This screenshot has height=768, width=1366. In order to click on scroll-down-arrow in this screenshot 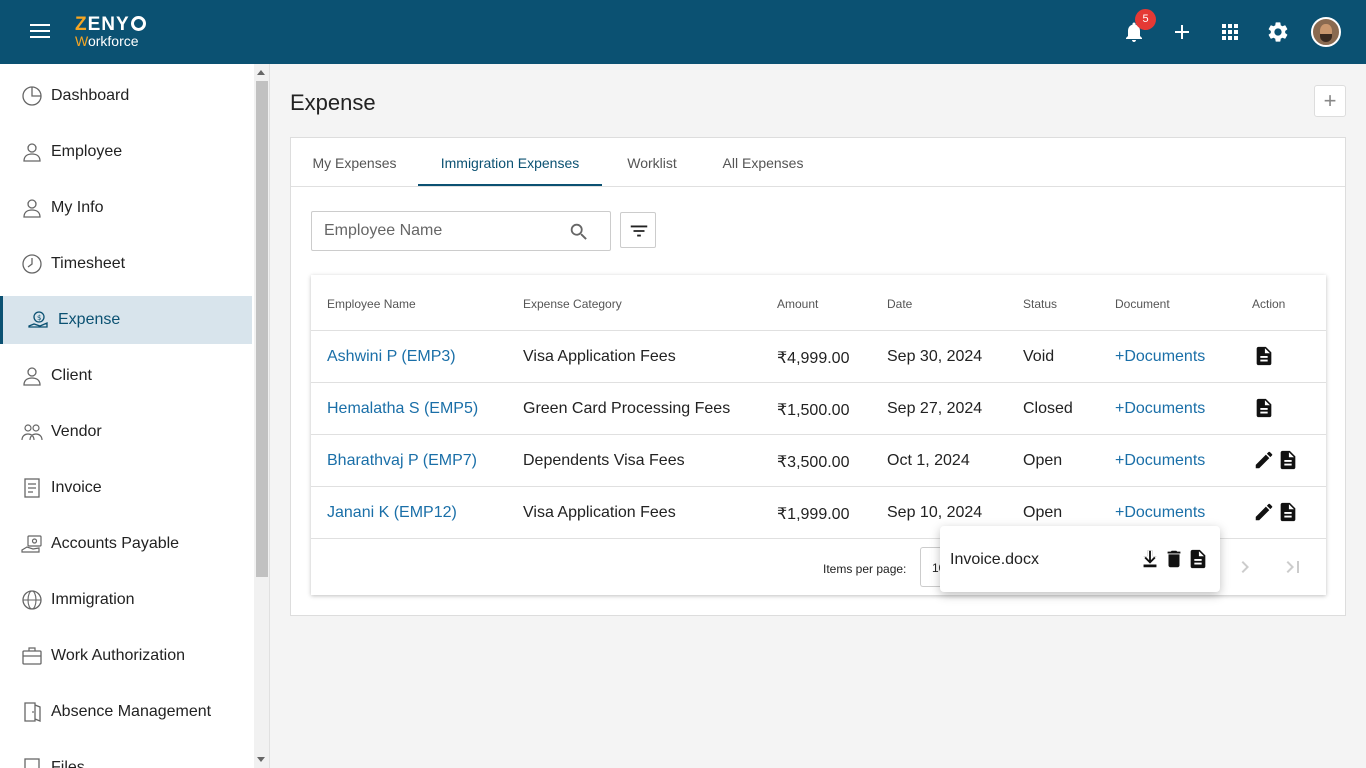, I will do `click(261, 759)`.